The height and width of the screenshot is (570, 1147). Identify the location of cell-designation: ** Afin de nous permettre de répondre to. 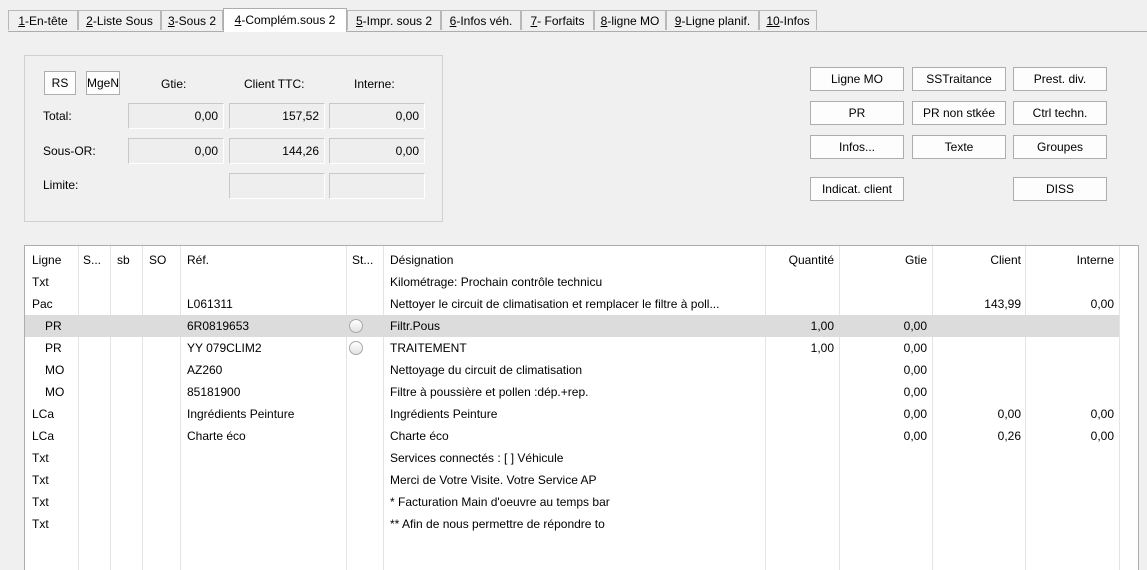
(497, 524).